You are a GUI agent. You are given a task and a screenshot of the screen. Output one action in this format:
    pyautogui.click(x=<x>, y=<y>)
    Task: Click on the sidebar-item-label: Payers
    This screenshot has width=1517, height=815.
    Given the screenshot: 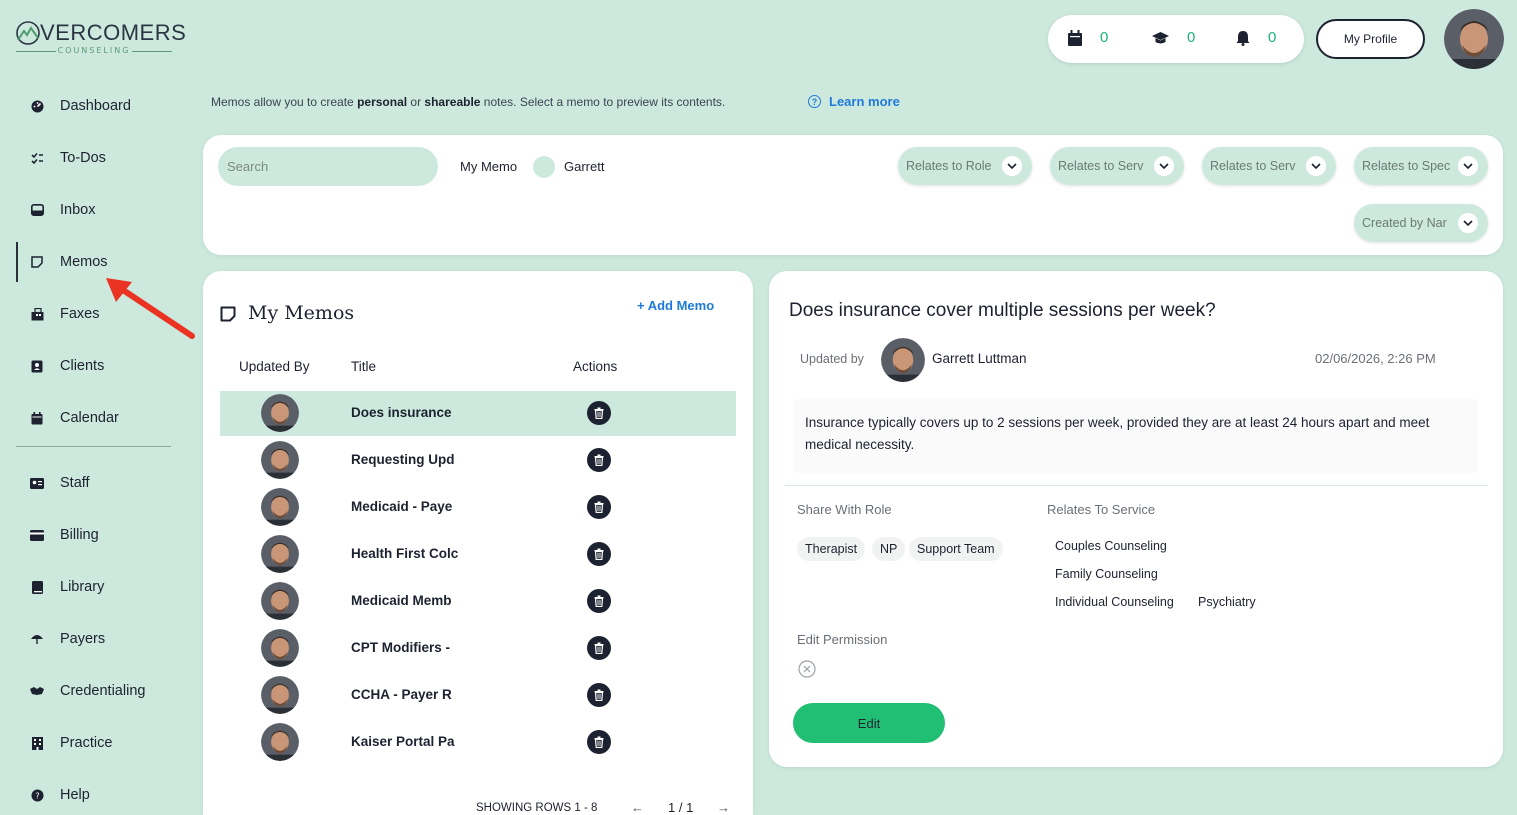 What is the action you would take?
    pyautogui.click(x=83, y=639)
    